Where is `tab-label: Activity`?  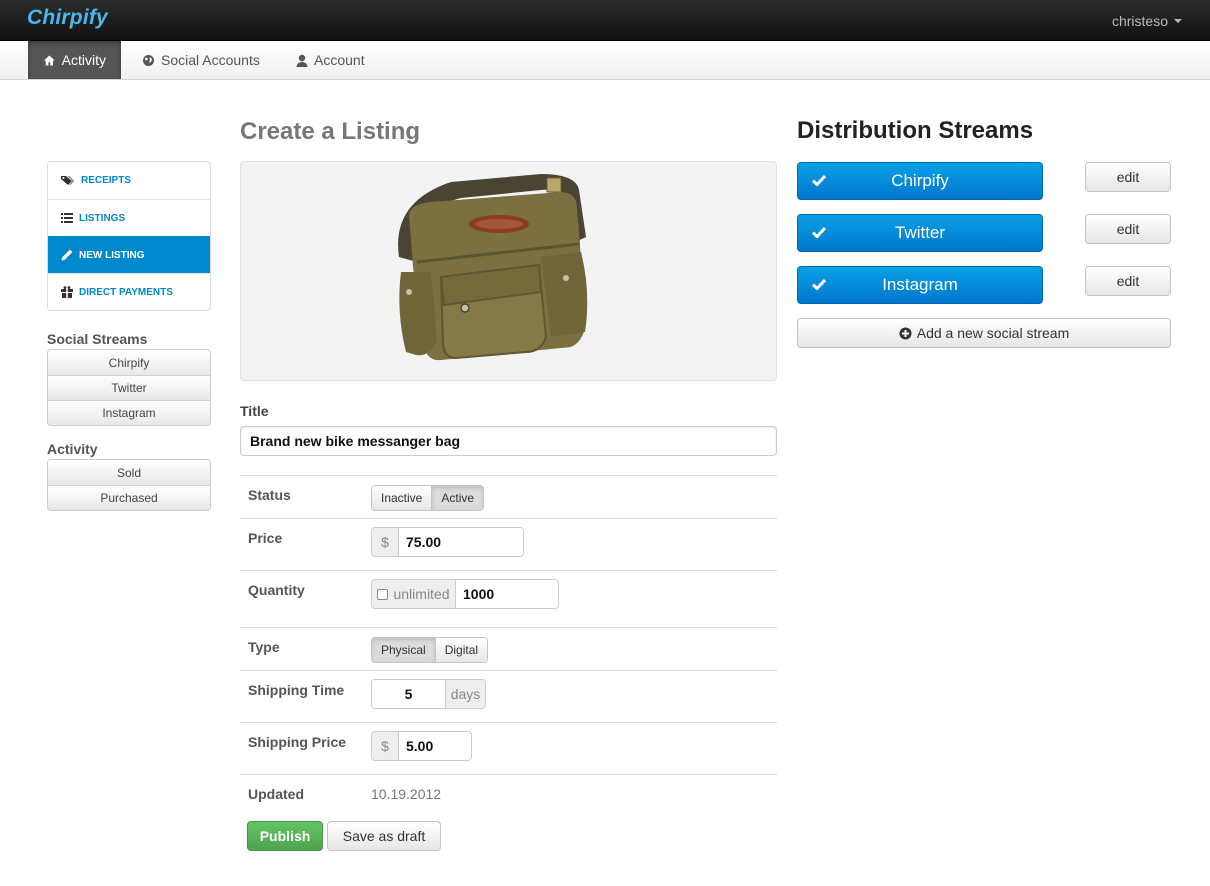
tab-label: Activity is located at coordinates (83, 60).